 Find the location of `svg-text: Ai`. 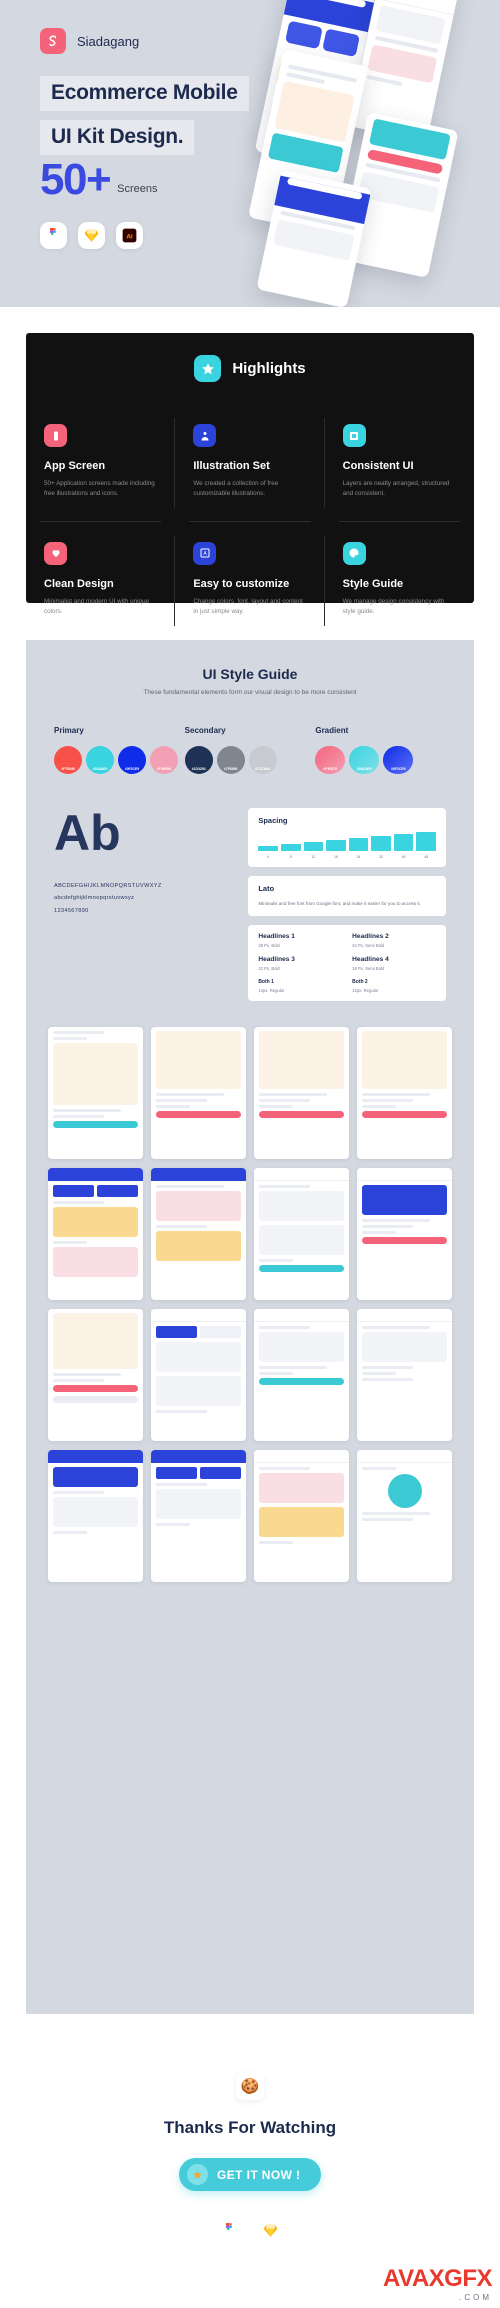

svg-text: Ai is located at coordinates (129, 236).